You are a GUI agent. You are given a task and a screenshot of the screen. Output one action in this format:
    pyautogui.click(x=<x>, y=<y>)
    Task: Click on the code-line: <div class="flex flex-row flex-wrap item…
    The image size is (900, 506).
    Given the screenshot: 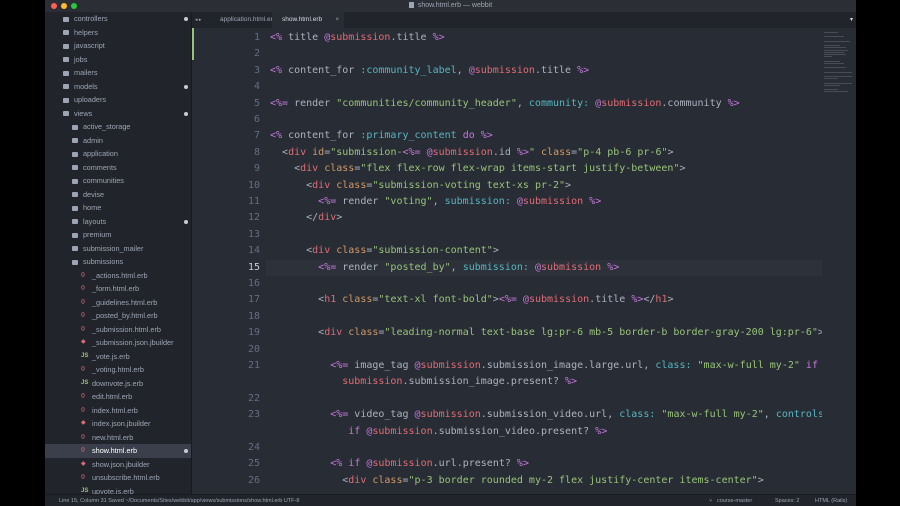 What is the action you would take?
    pyautogui.click(x=477, y=169)
    